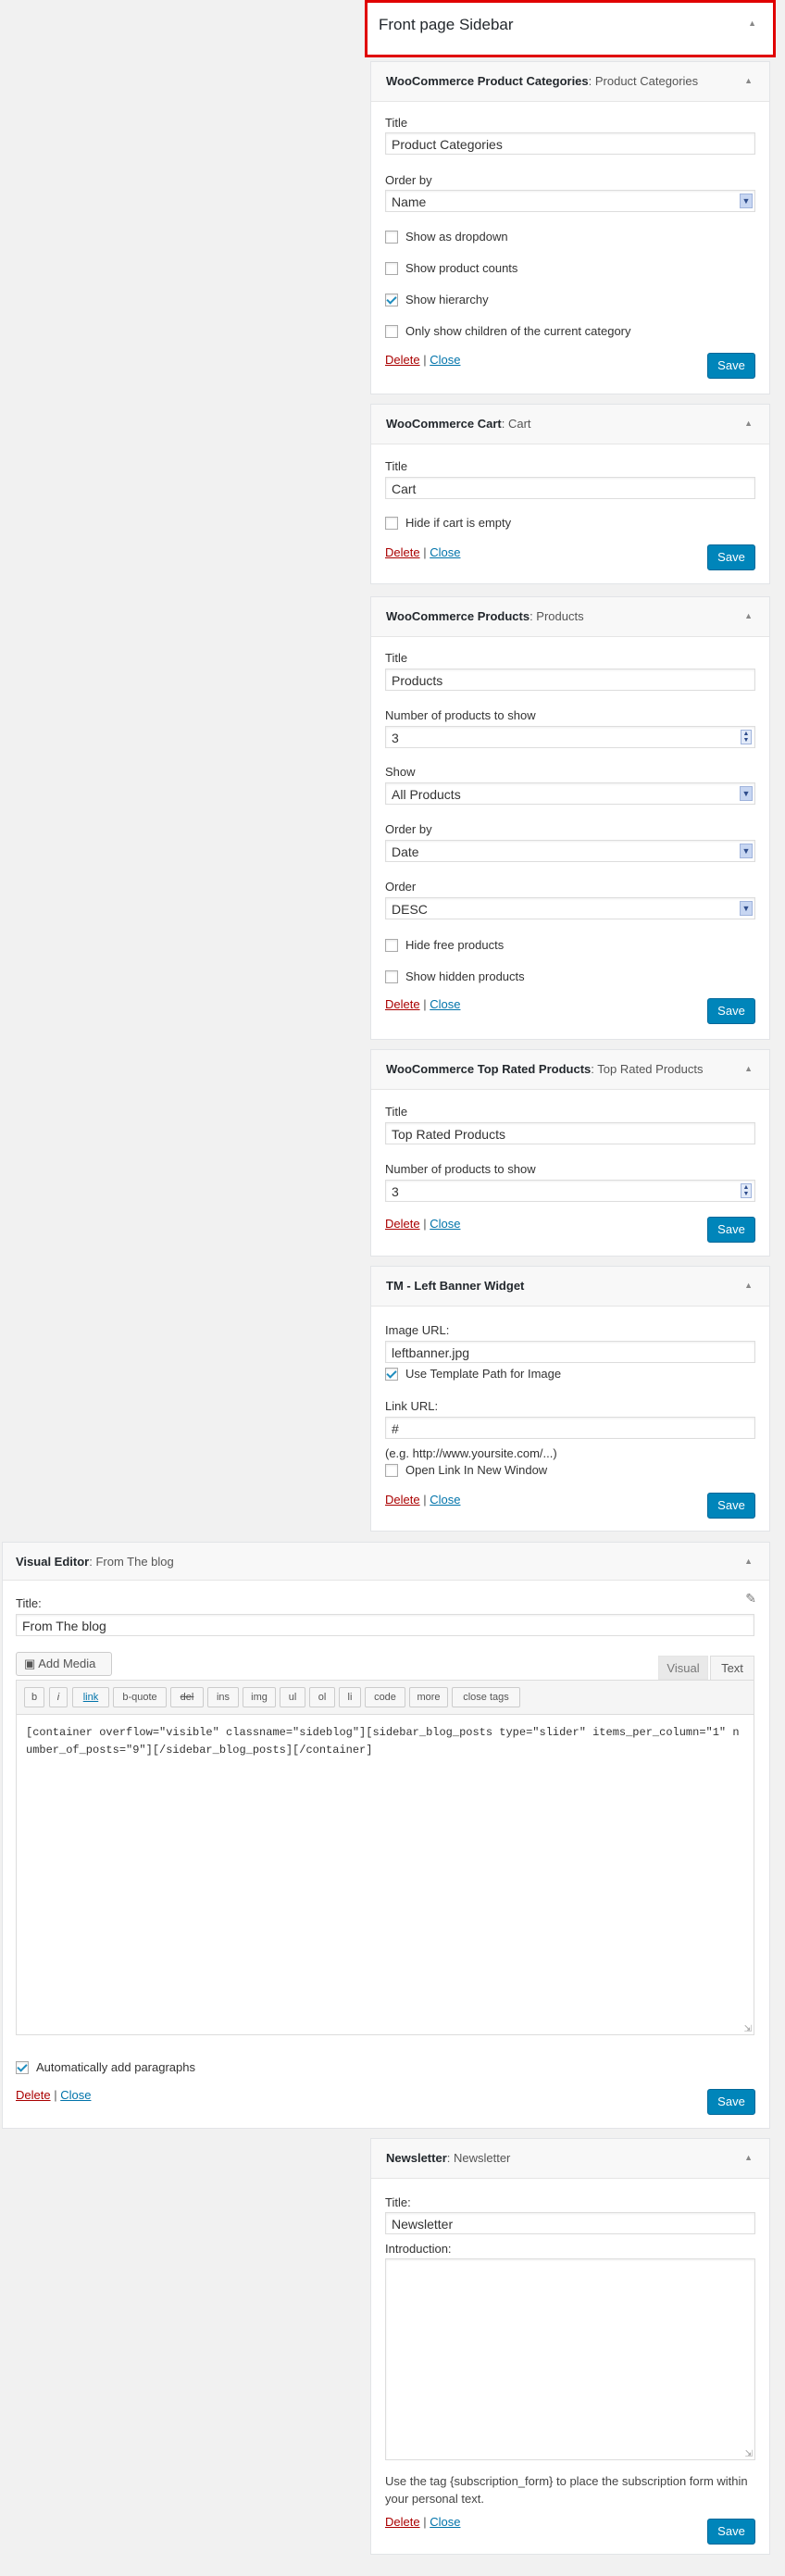 This screenshot has width=785, height=2576. I want to click on order-by-select: Name ▼, so click(570, 201).